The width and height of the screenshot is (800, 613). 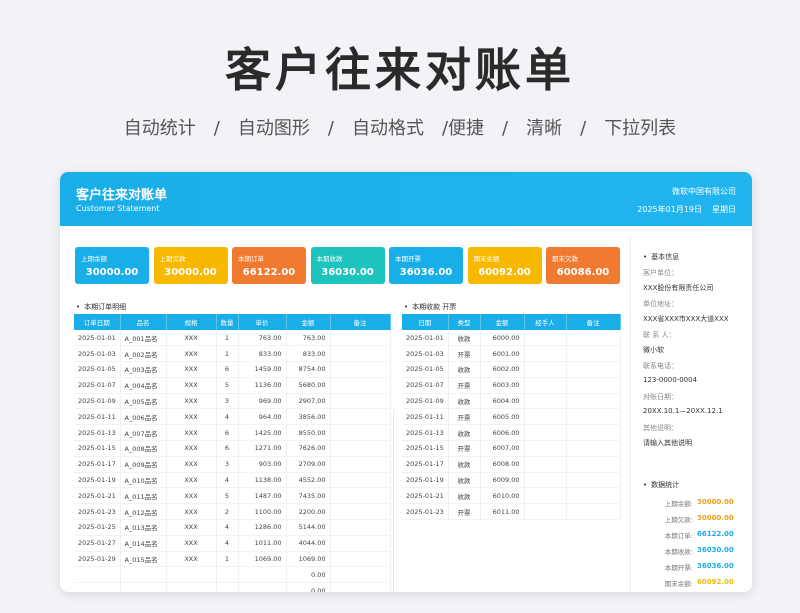 I want to click on table-cell: 1100.00, so click(x=262, y=512).